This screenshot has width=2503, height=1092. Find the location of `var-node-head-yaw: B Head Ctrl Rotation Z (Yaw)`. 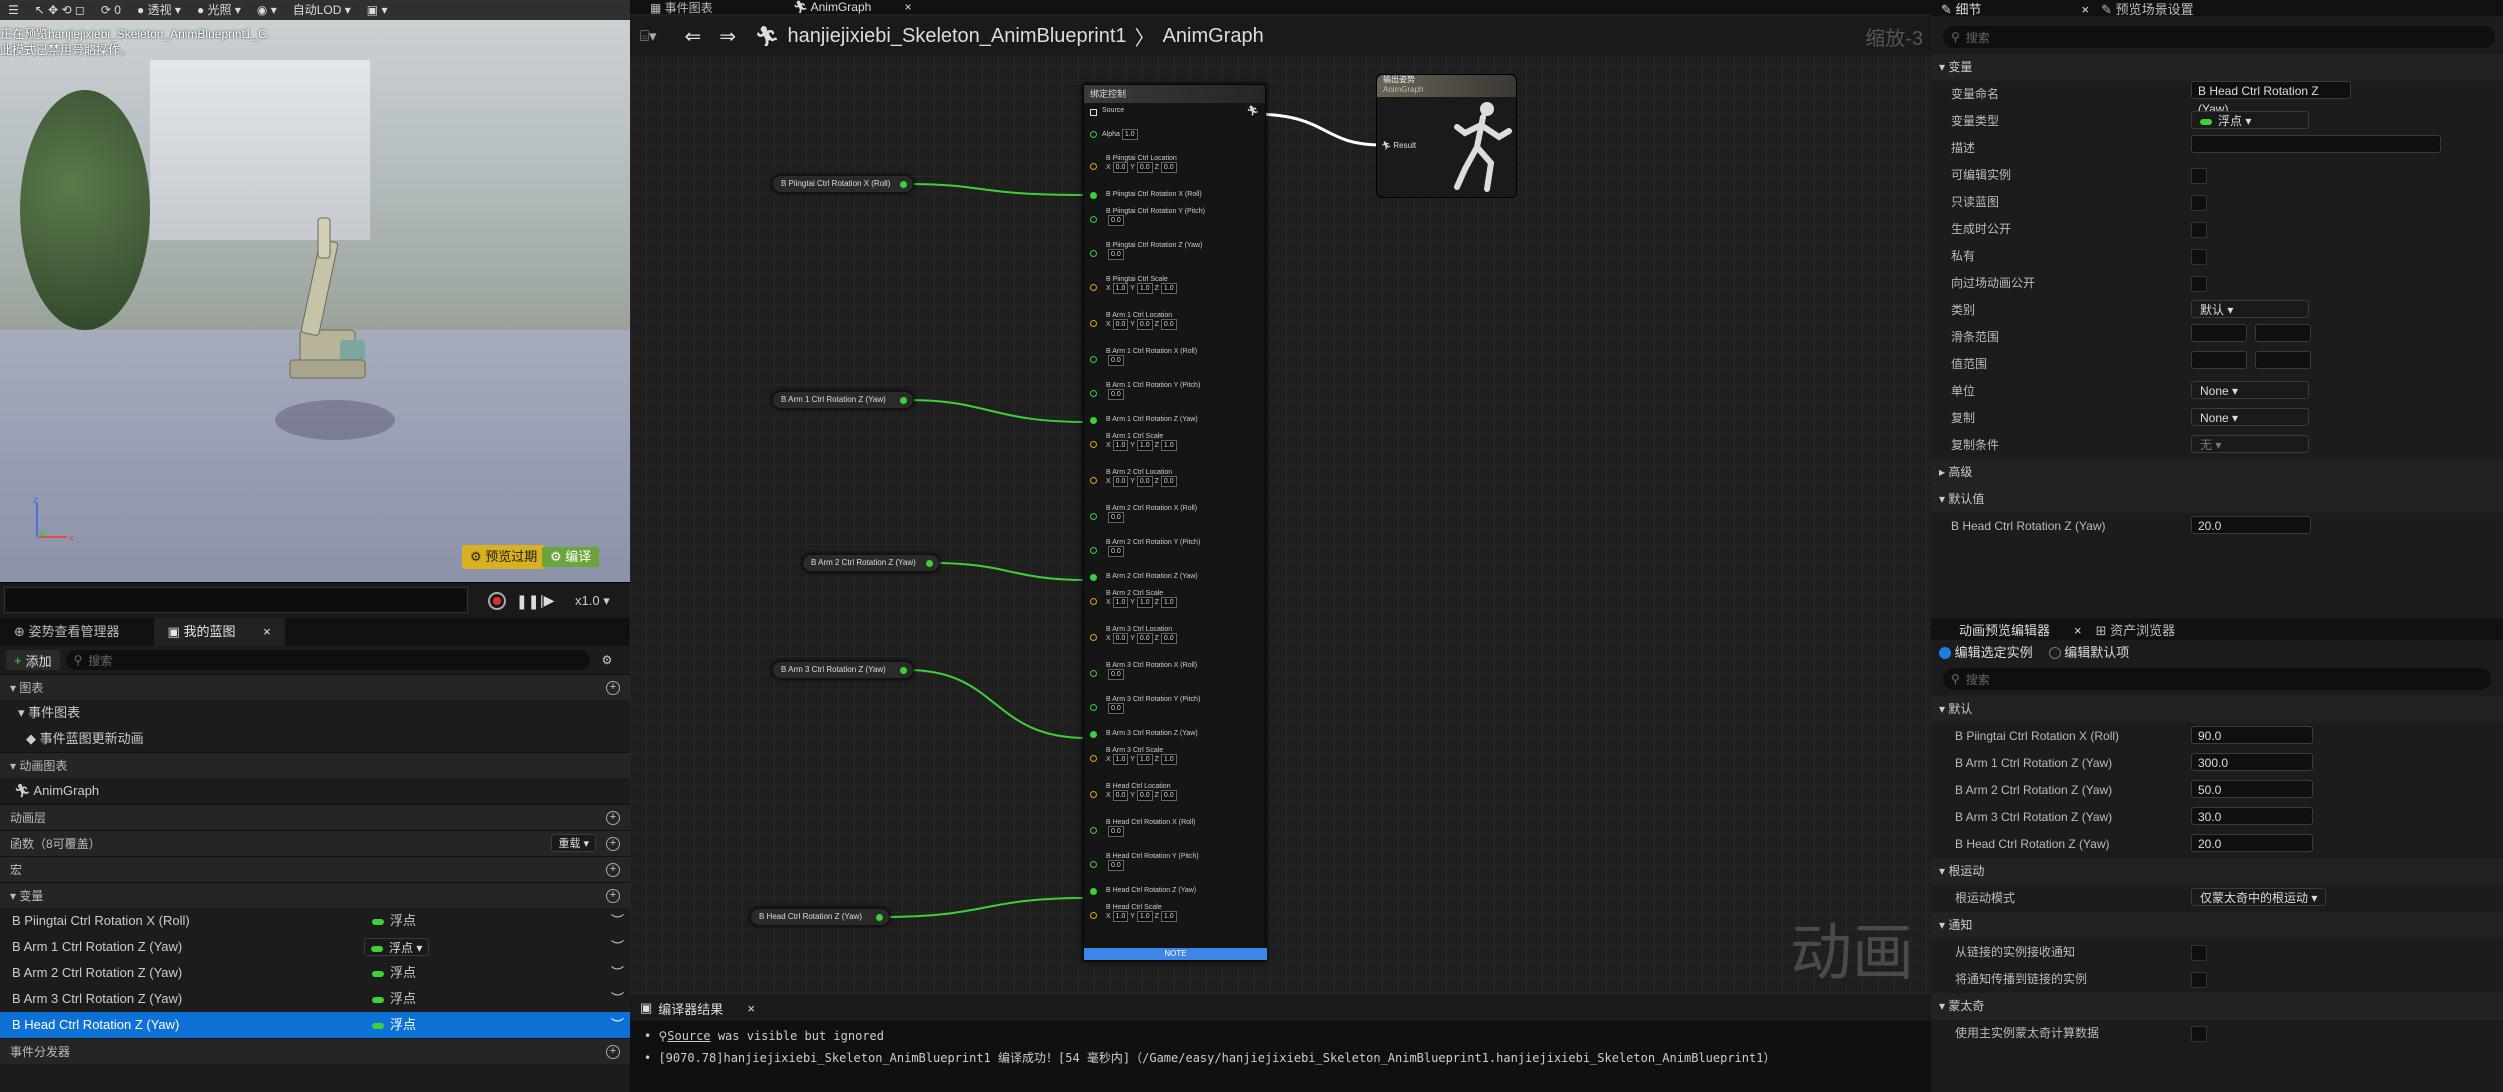

var-node-head-yaw: B Head Ctrl Rotation Z (Yaw) is located at coordinates (820, 917).